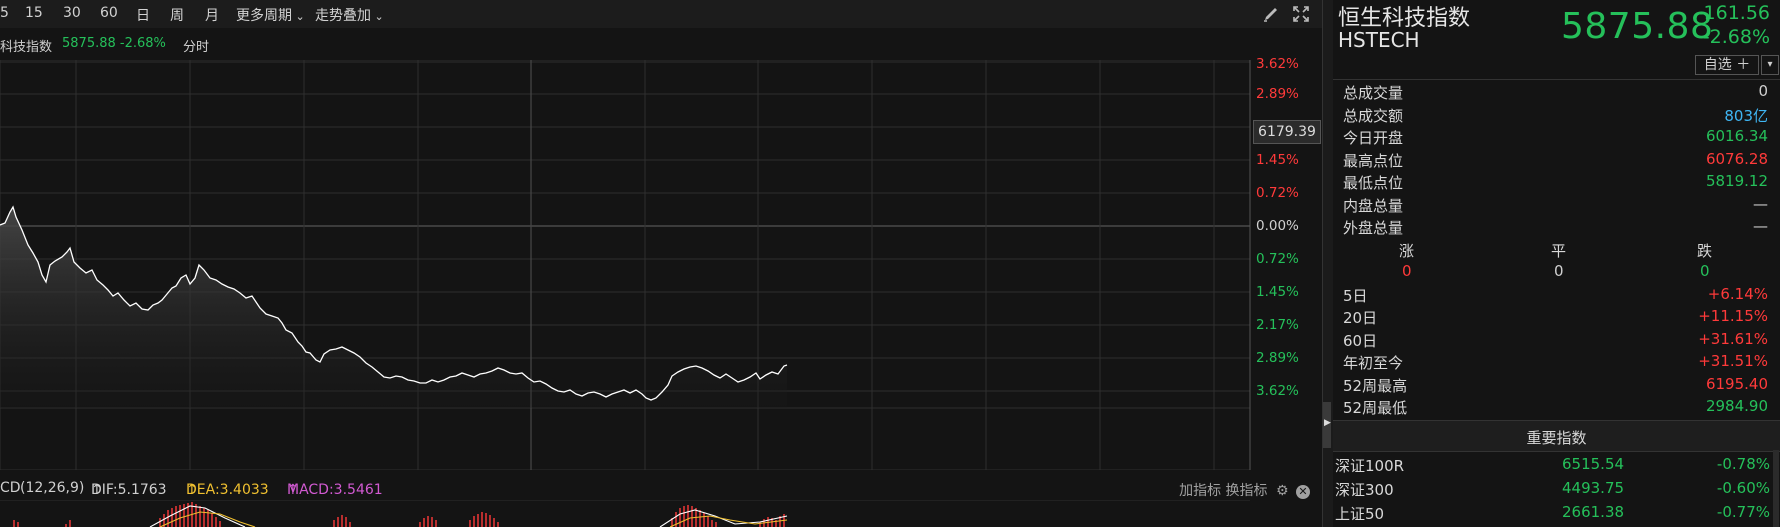 The image size is (1780, 527). Describe the element at coordinates (1373, 138) in the screenshot. I see `stat-label: 今日开盘` at that location.